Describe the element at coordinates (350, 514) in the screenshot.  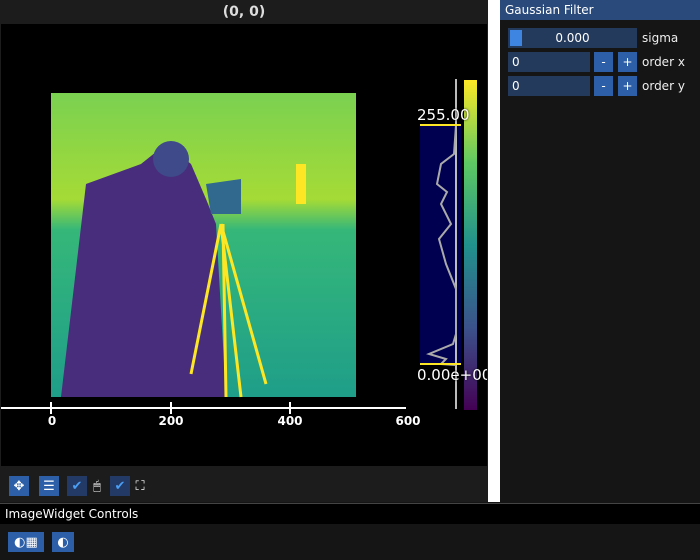
I see `panel-title: ImageWidget Controls` at that location.